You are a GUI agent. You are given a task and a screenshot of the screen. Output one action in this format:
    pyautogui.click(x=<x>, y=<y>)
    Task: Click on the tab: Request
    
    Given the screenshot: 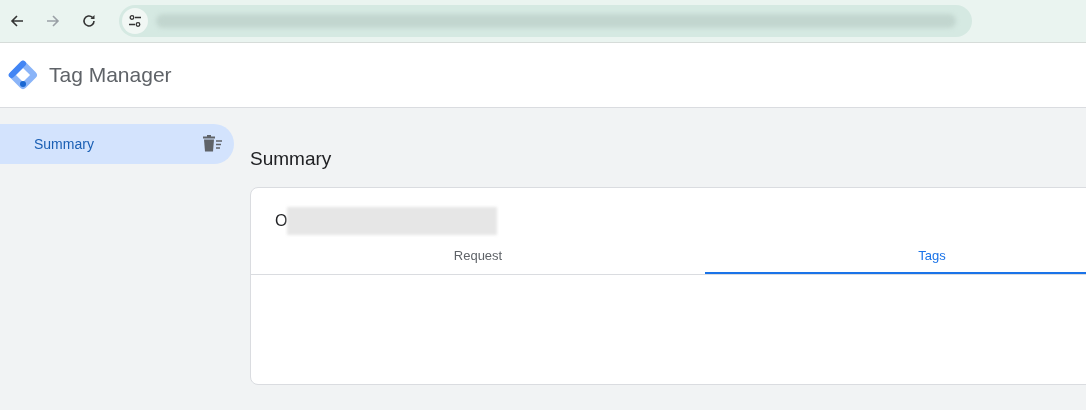 What is the action you would take?
    pyautogui.click(x=478, y=256)
    